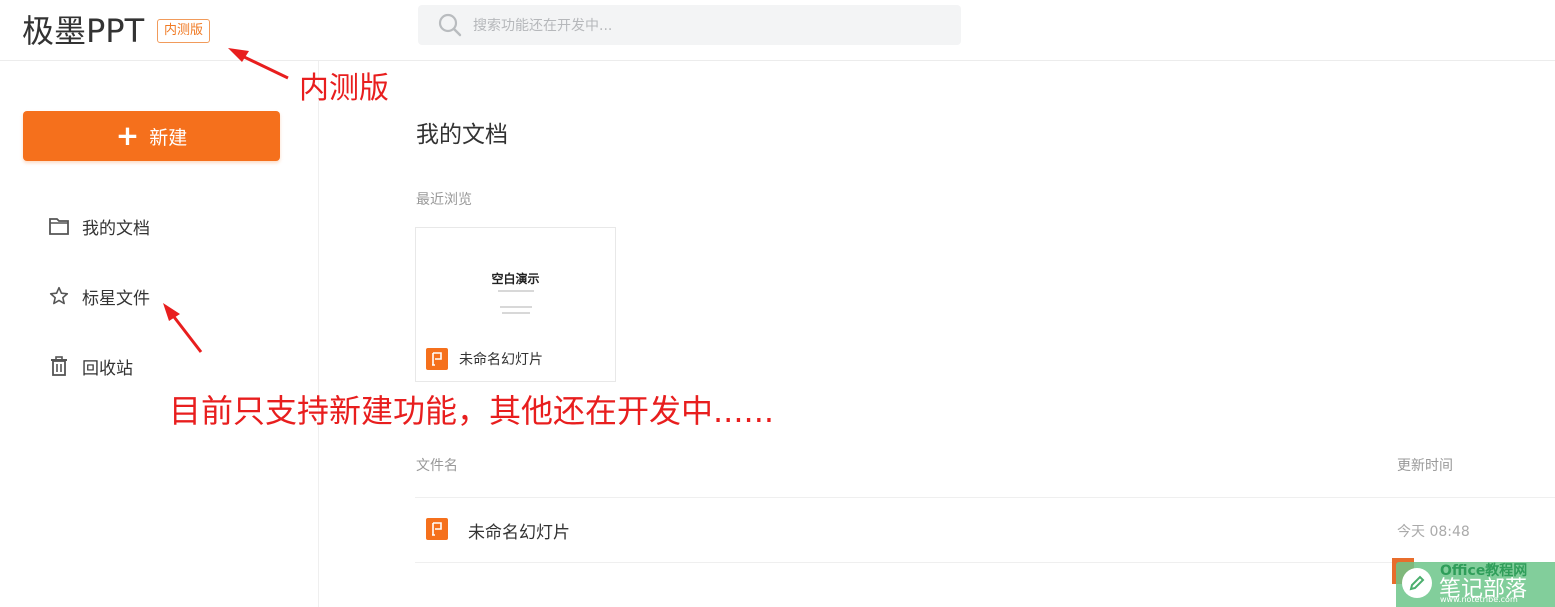  I want to click on arrow-to-starred-icon, so click(183, 328).